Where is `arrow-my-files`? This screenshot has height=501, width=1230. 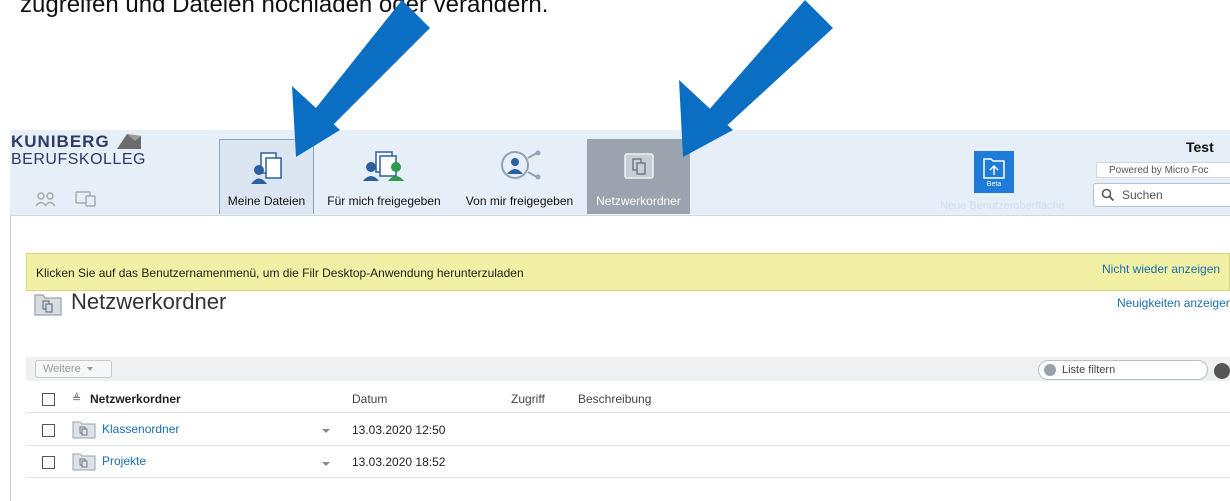
arrow-my-files is located at coordinates (361, 78).